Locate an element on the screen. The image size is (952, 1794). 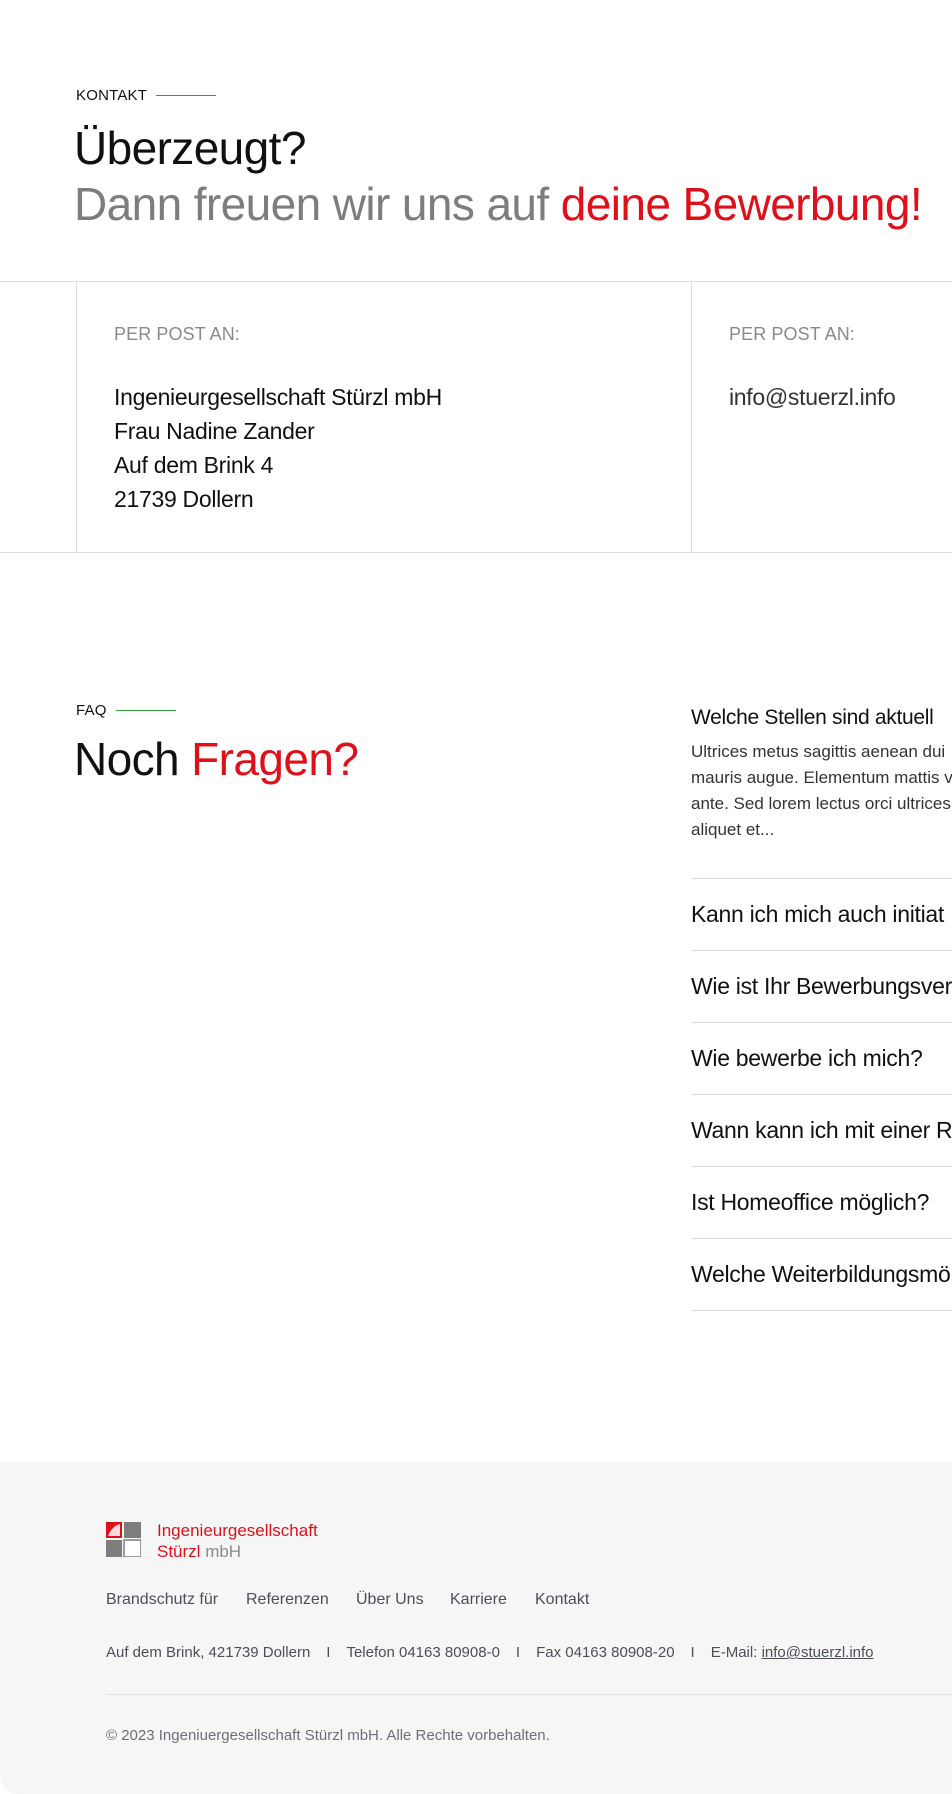
faq-item: Ist Homeoffice möglich? is located at coordinates (821, 1203).